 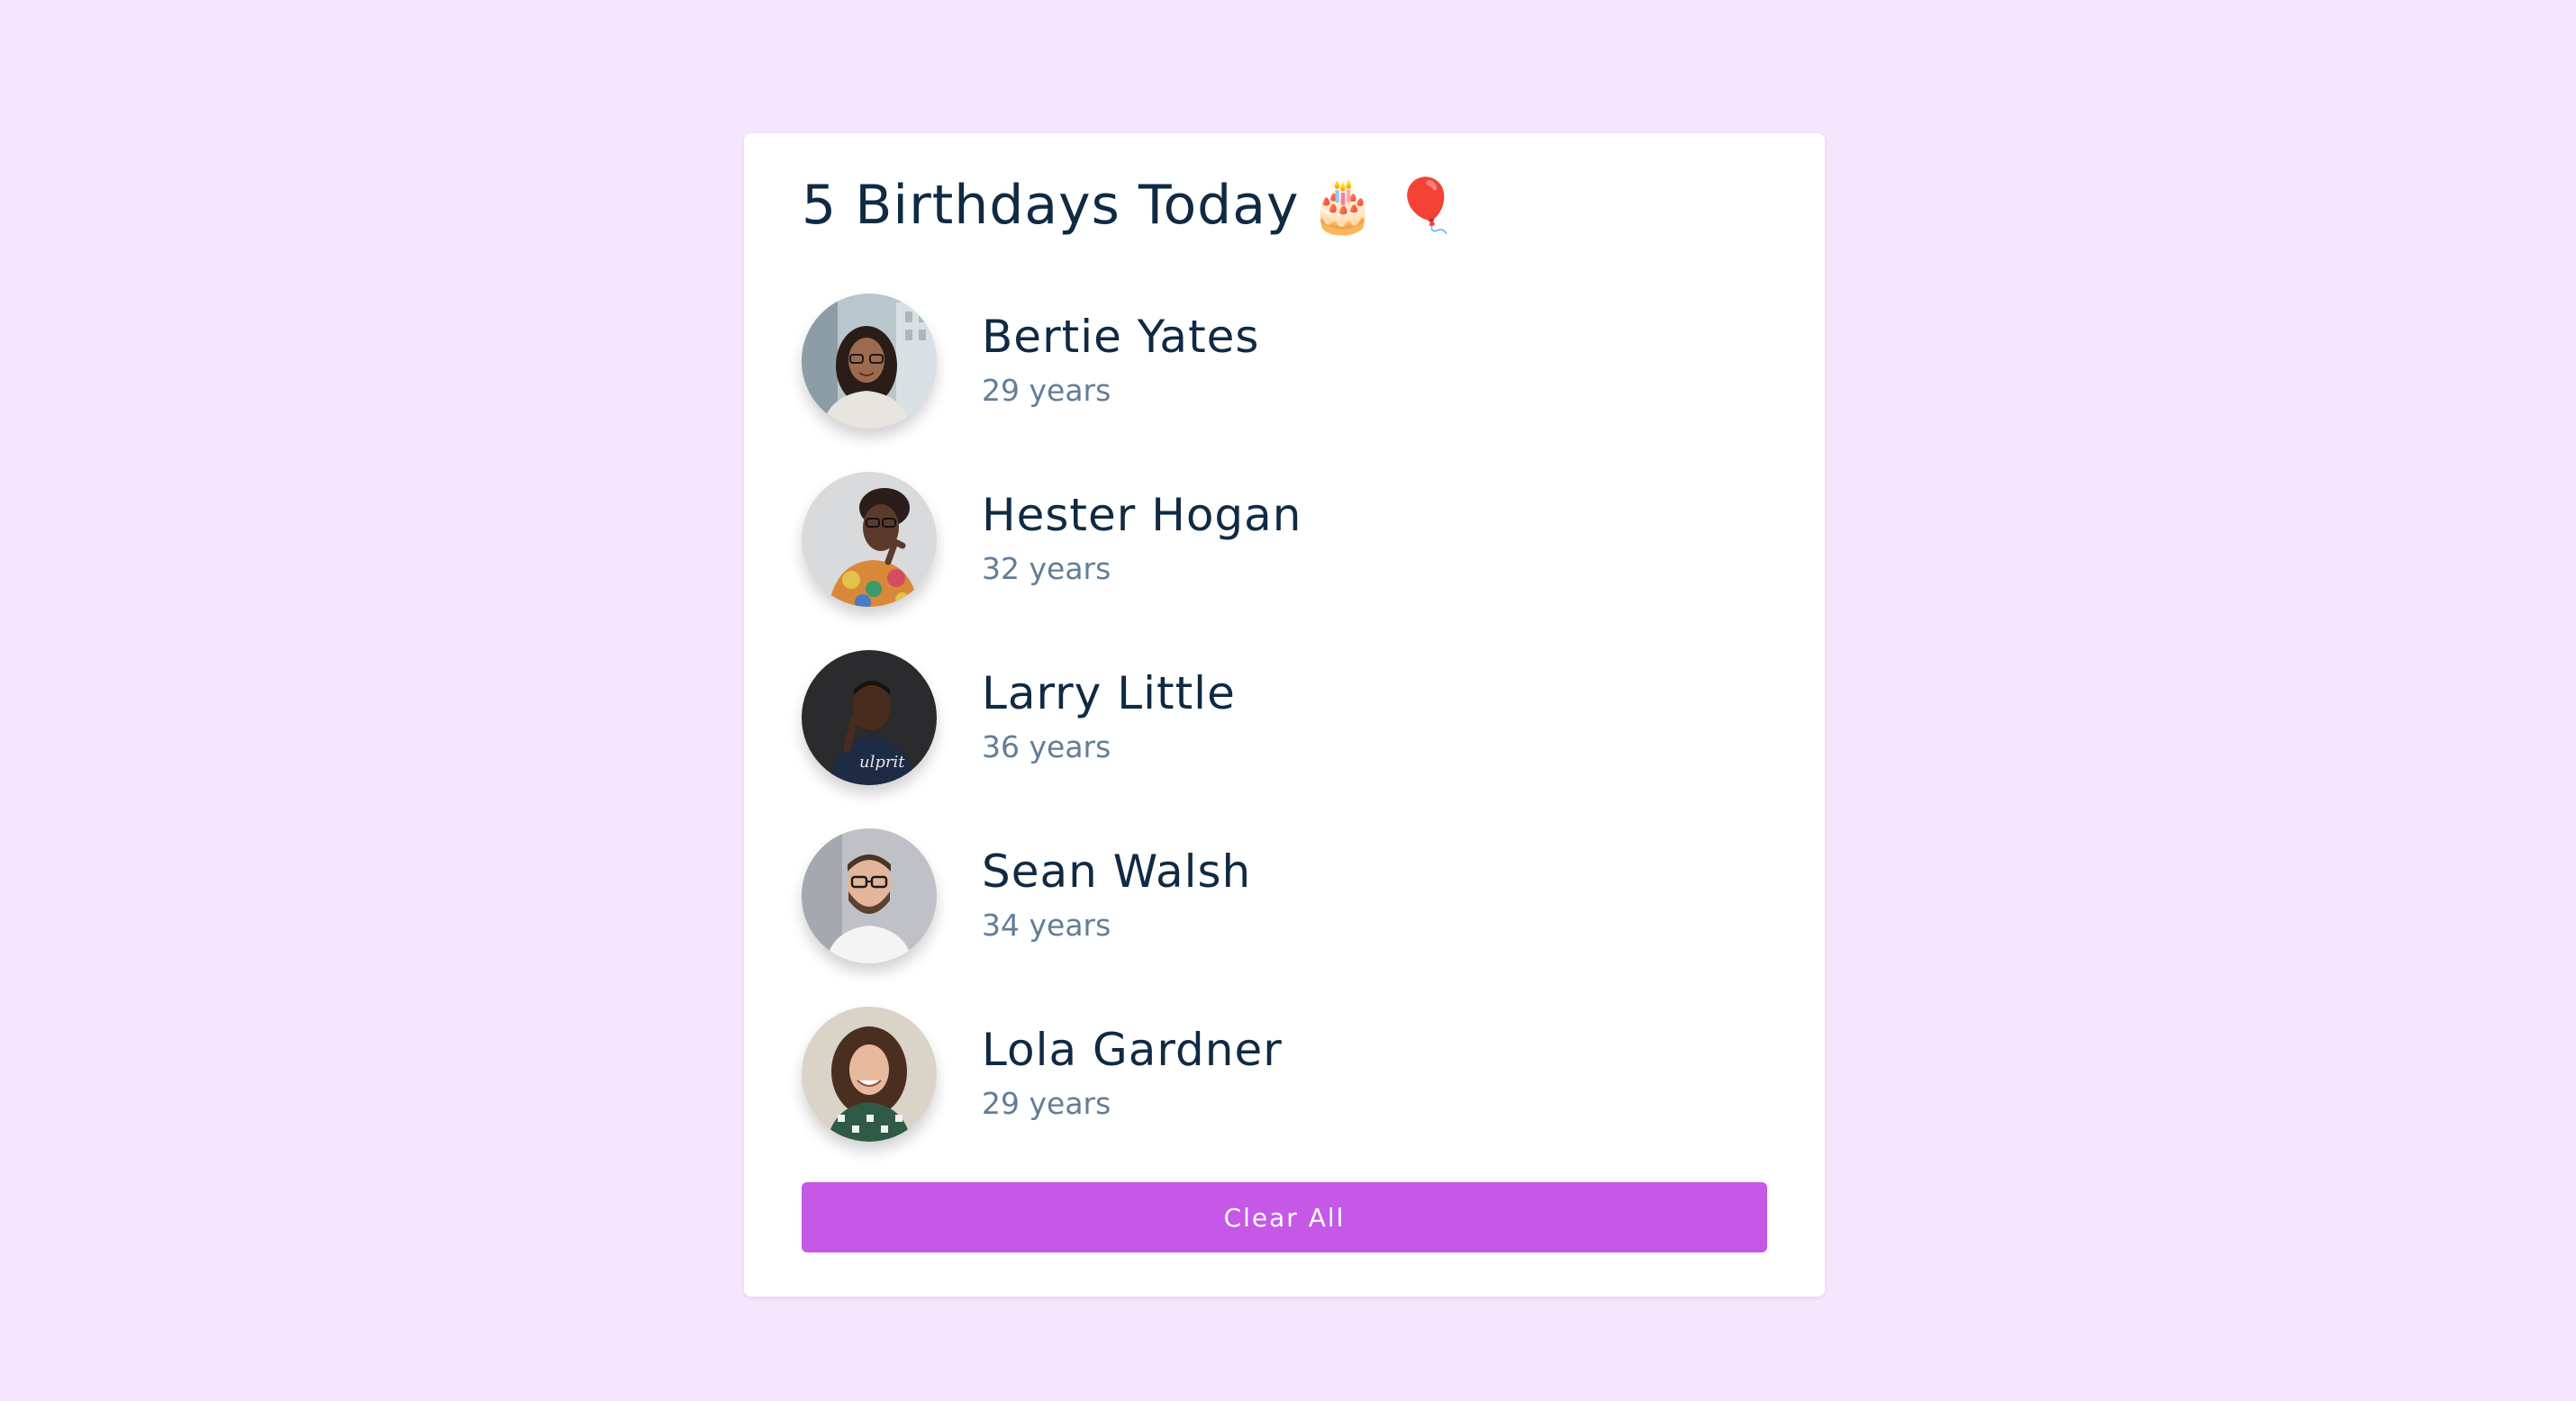 I want to click on list-item: ulprit Larry Little 36 years, so click(x=1285, y=717).